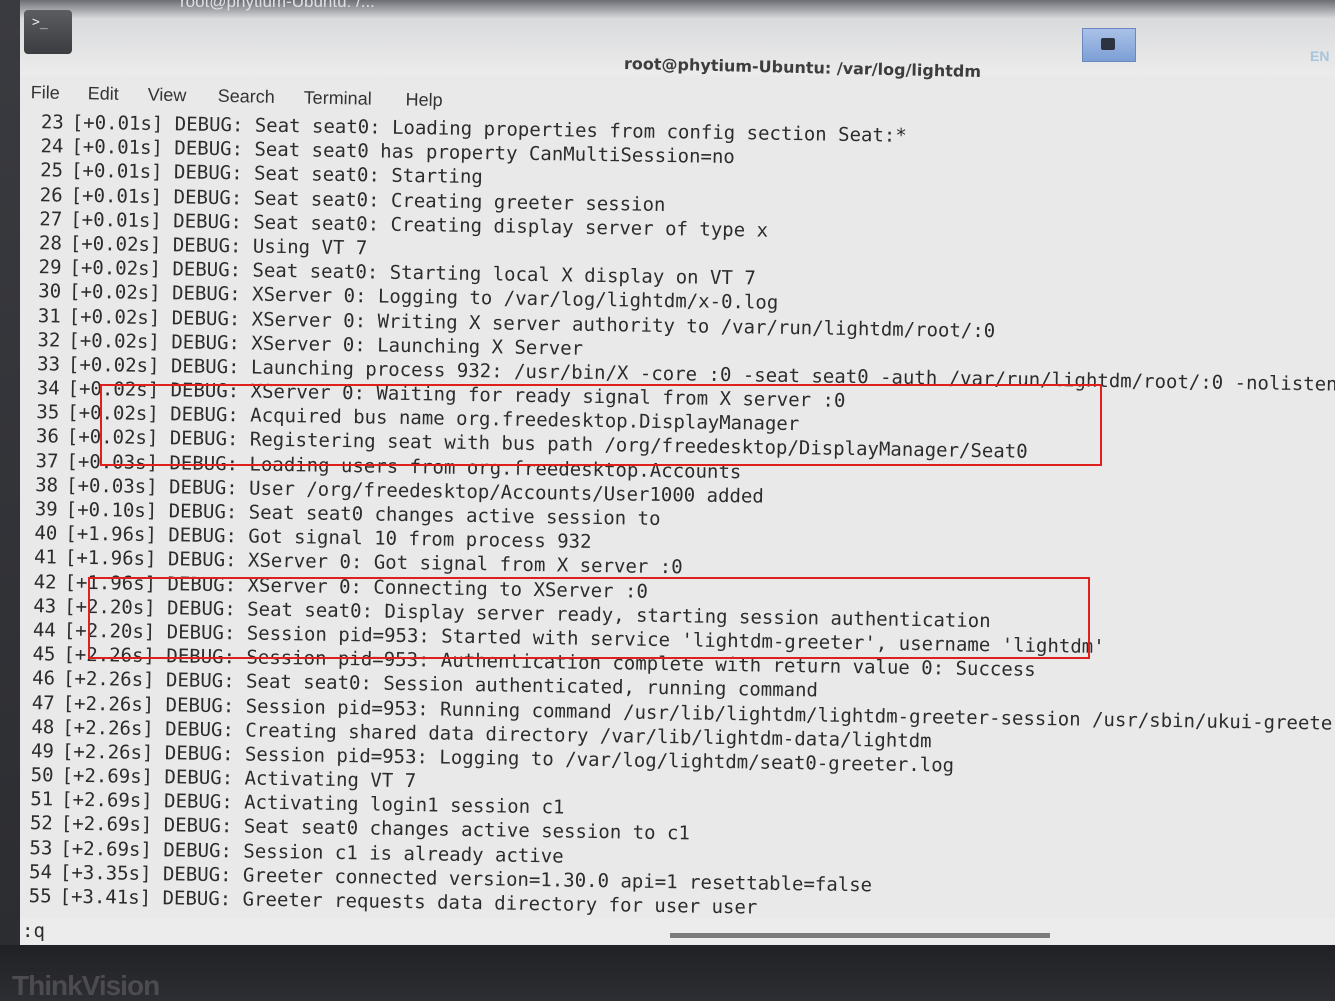  What do you see at coordinates (802, 67) in the screenshot?
I see `window-title: root@phytium-Ubuntu: /var/log/lightdm` at bounding box center [802, 67].